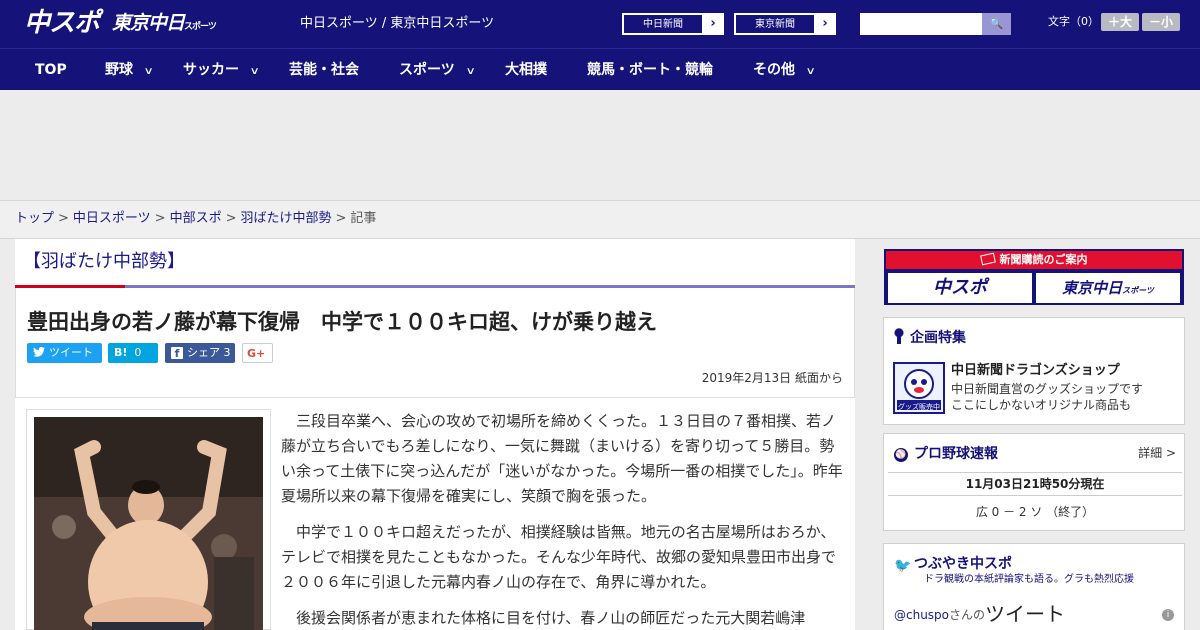 This screenshot has height=630, width=1200. What do you see at coordinates (342, 322) in the screenshot?
I see `article-headline: 豊田出身の若ノ藤が幕下復帰 中学で１００キロ超、けが乗り越え` at bounding box center [342, 322].